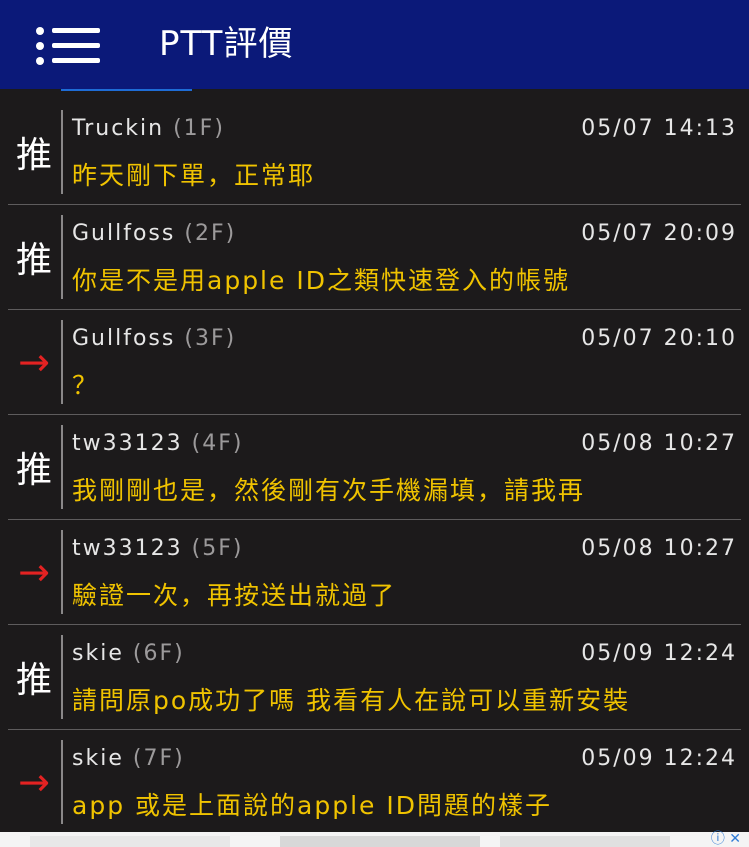 The height and width of the screenshot is (847, 749). I want to click on floor-number: (4F), so click(217, 443).